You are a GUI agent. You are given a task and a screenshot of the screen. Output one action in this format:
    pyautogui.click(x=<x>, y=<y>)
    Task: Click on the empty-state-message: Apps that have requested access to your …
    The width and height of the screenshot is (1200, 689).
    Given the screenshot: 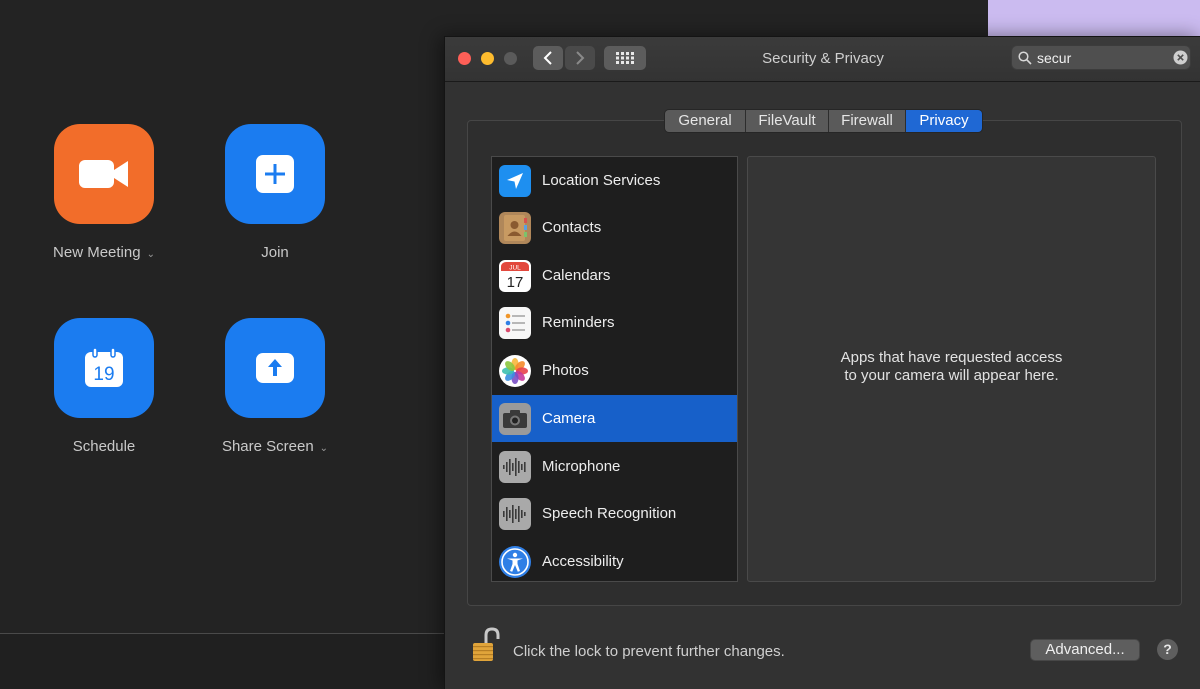 What is the action you would take?
    pyautogui.click(x=951, y=367)
    